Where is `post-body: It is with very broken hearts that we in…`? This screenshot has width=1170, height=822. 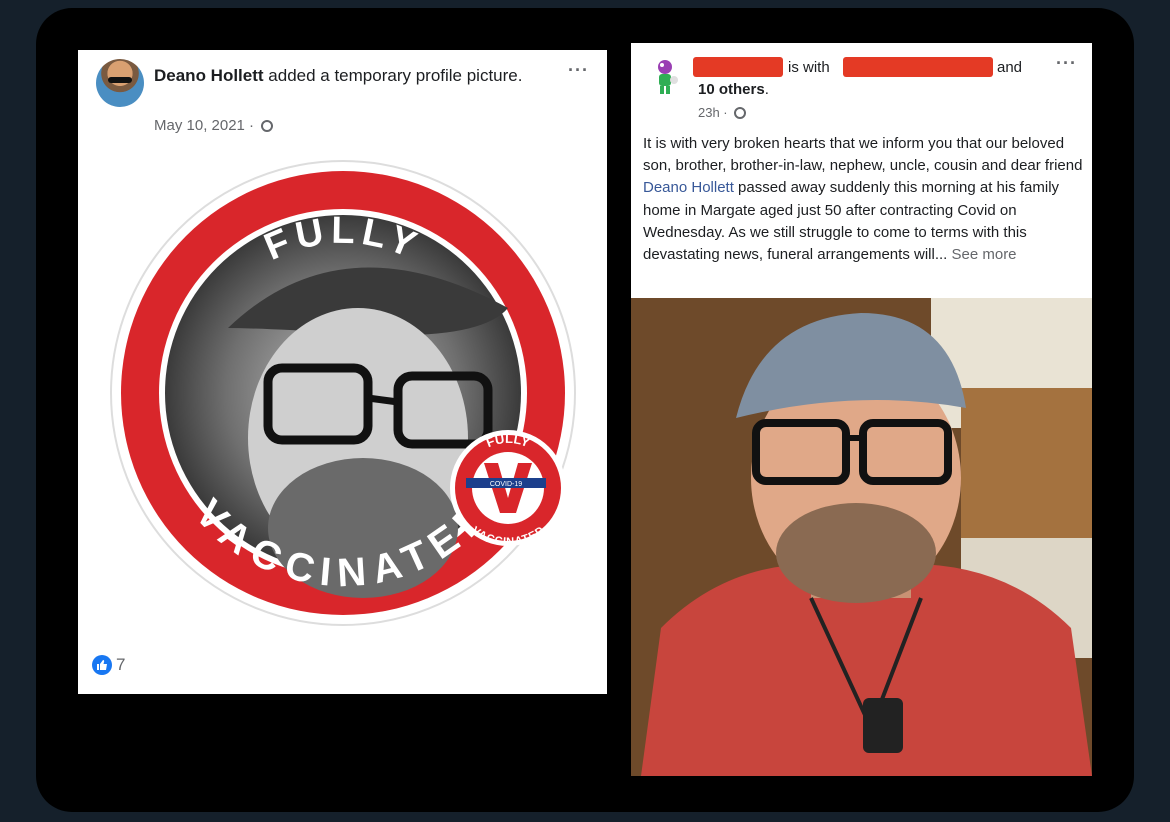 post-body: It is with very broken hearts that we in… is located at coordinates (863, 199).